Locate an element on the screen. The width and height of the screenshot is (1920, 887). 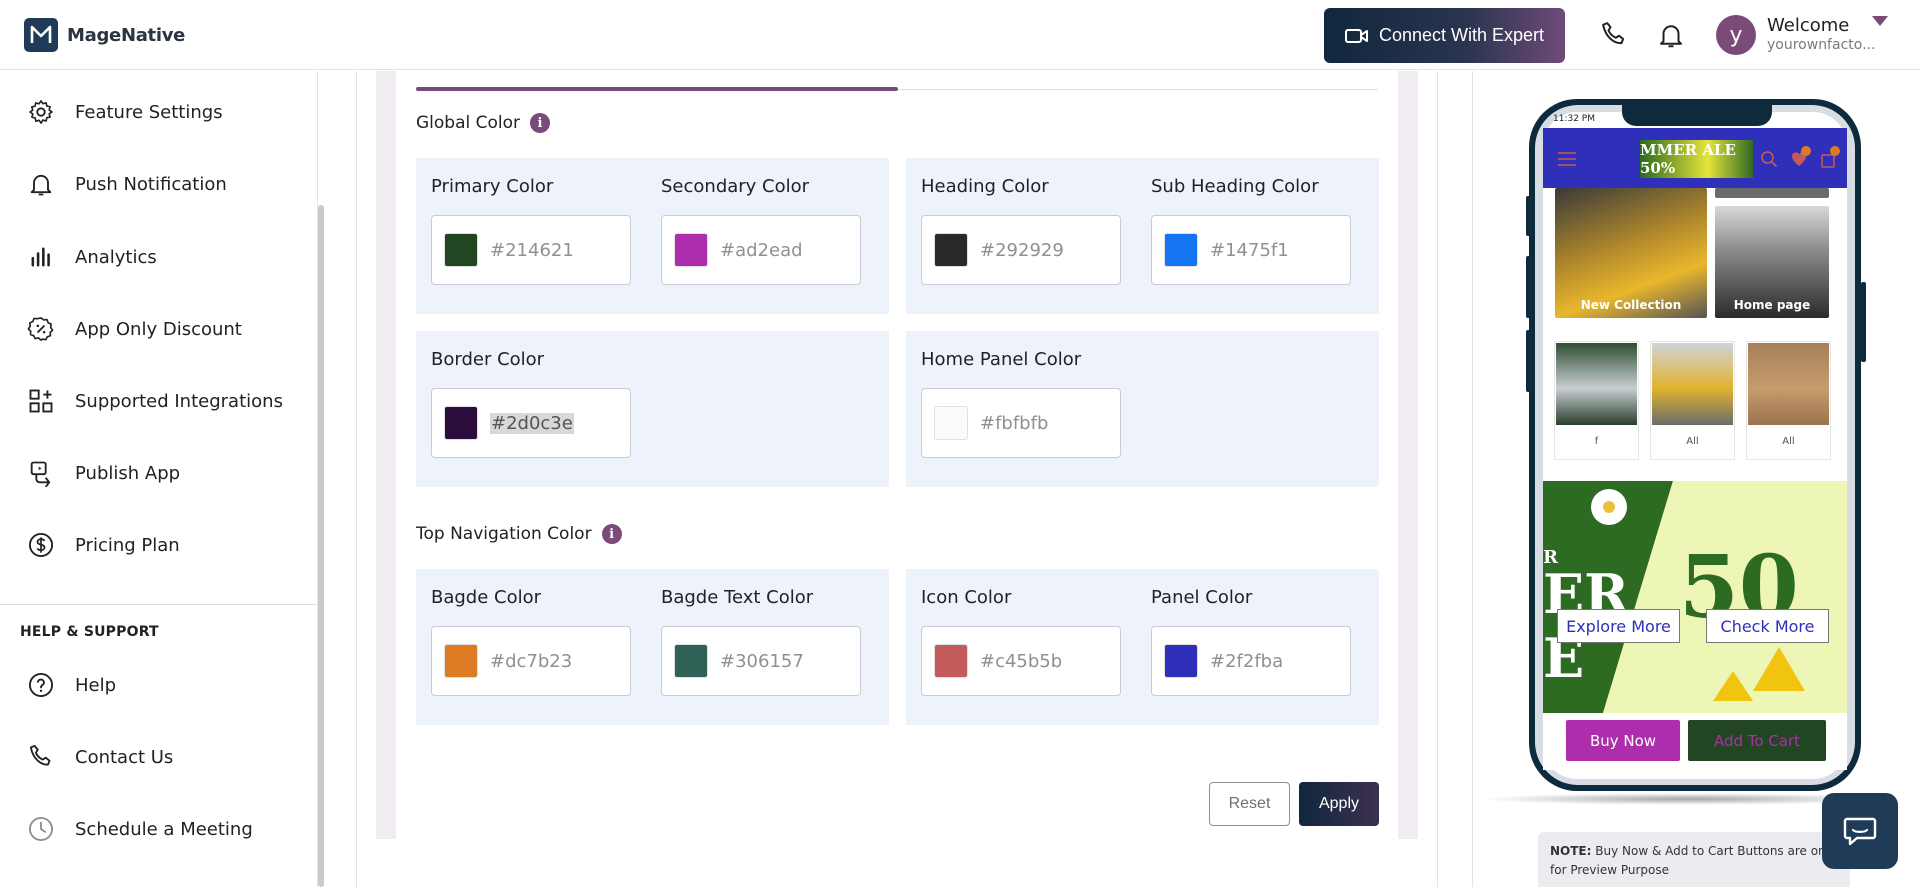
discount-icon is located at coordinates (40, 329).